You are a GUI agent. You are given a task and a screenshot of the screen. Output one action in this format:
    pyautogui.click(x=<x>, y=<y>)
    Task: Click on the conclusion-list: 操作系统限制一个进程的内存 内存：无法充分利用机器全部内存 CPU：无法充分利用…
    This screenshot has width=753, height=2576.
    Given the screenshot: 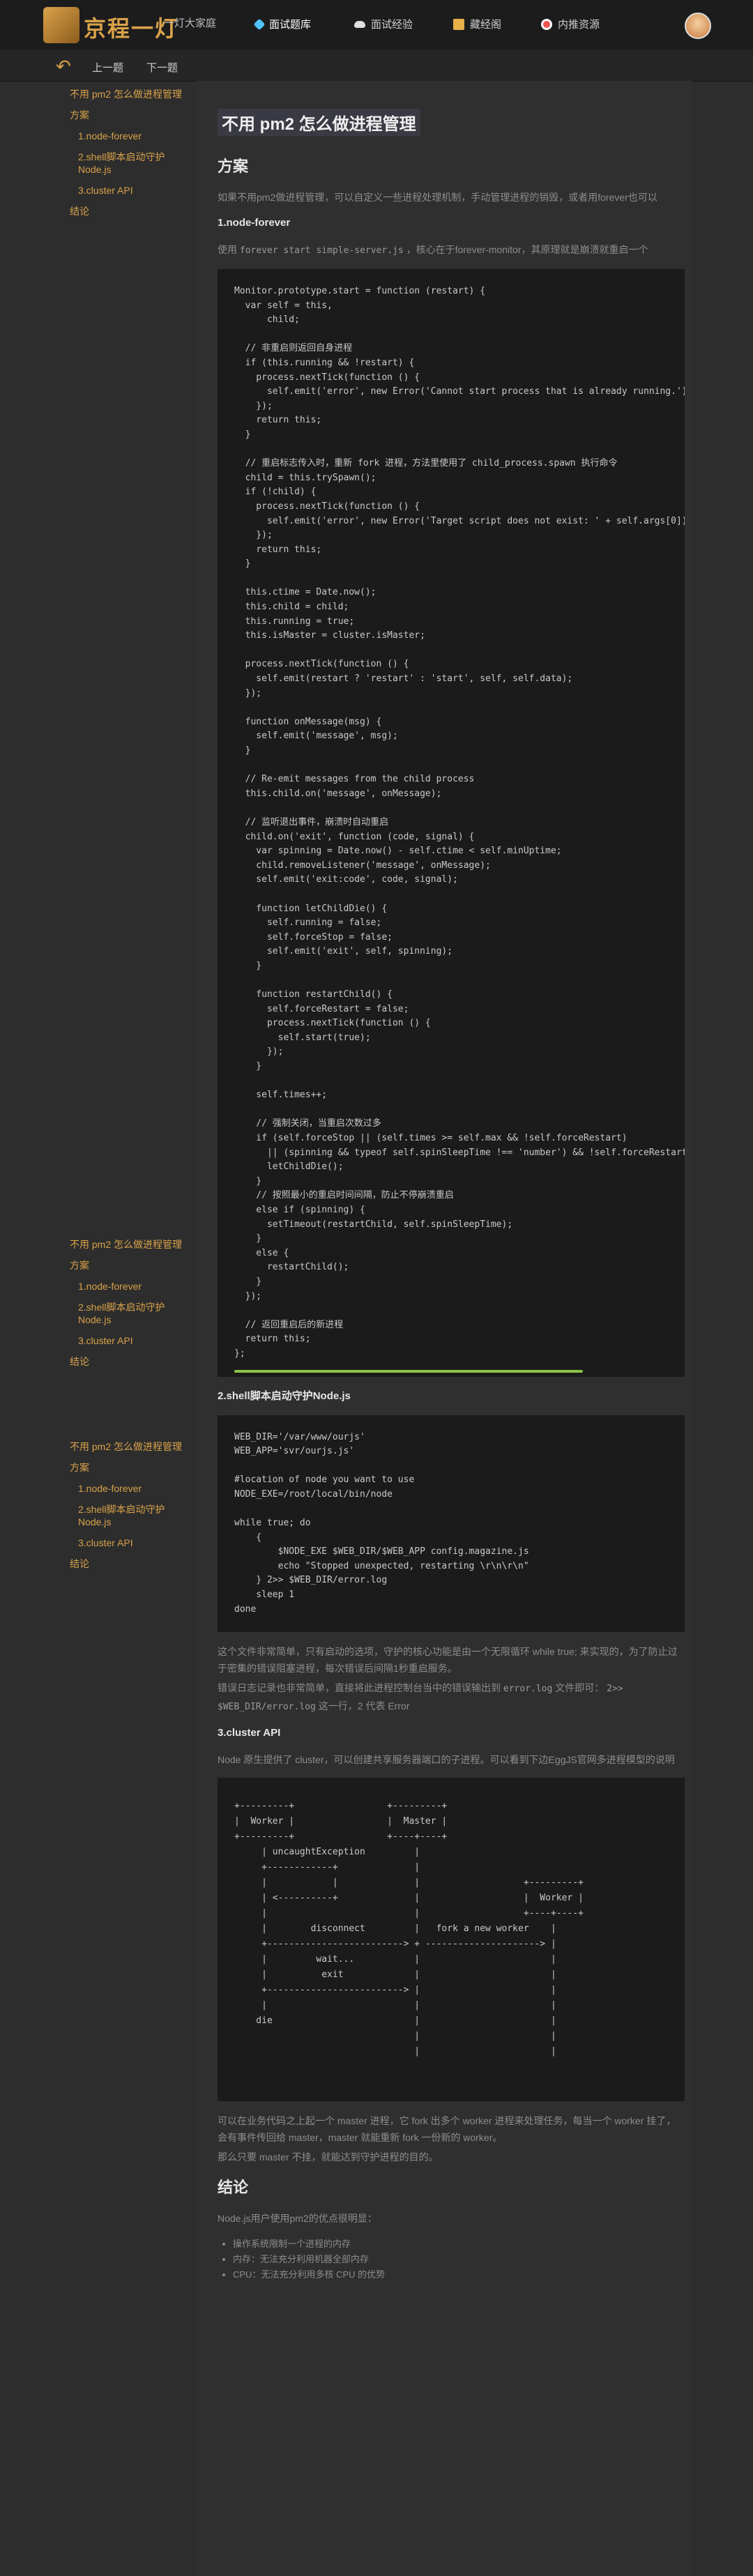 What is the action you would take?
    pyautogui.click(x=451, y=2259)
    